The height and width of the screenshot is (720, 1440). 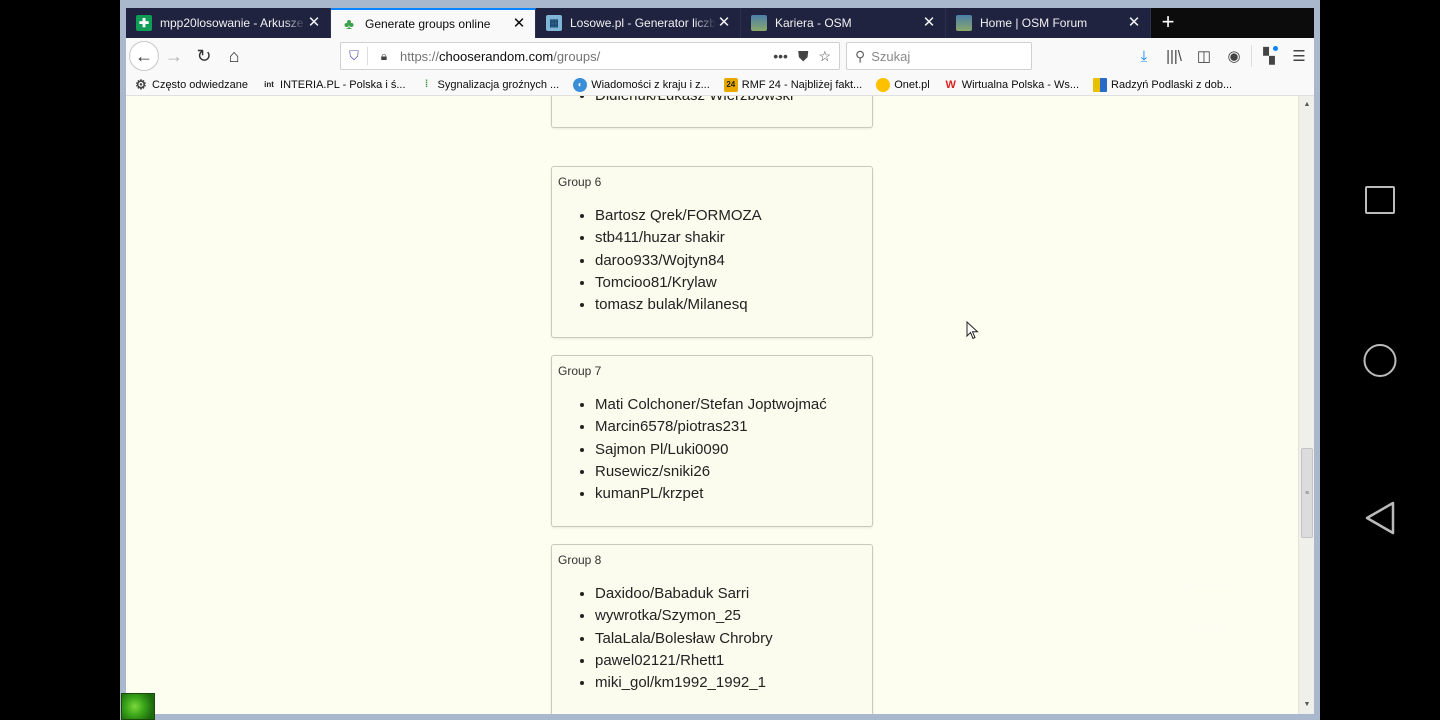 I want to click on search-bar: ⚲, so click(x=939, y=56).